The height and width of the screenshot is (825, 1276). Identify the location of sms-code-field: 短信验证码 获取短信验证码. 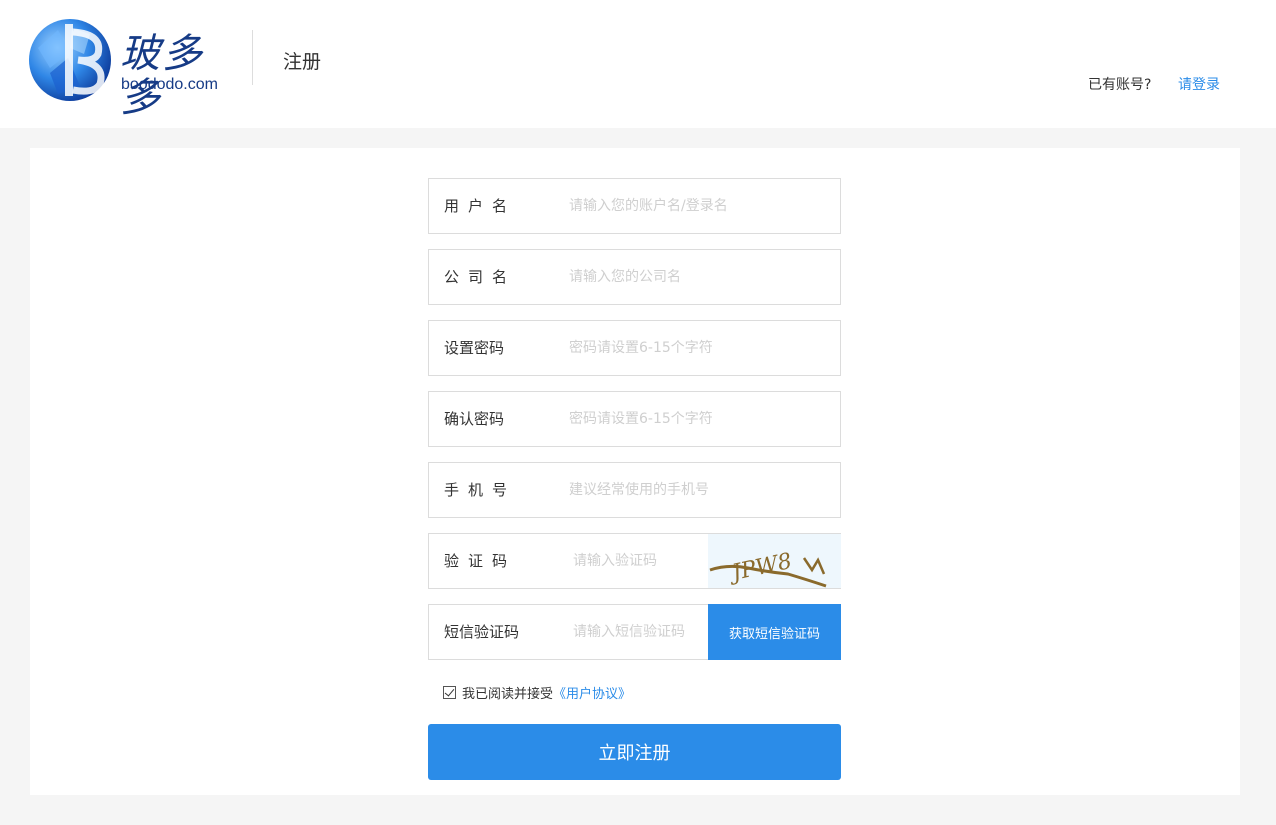
(634, 632).